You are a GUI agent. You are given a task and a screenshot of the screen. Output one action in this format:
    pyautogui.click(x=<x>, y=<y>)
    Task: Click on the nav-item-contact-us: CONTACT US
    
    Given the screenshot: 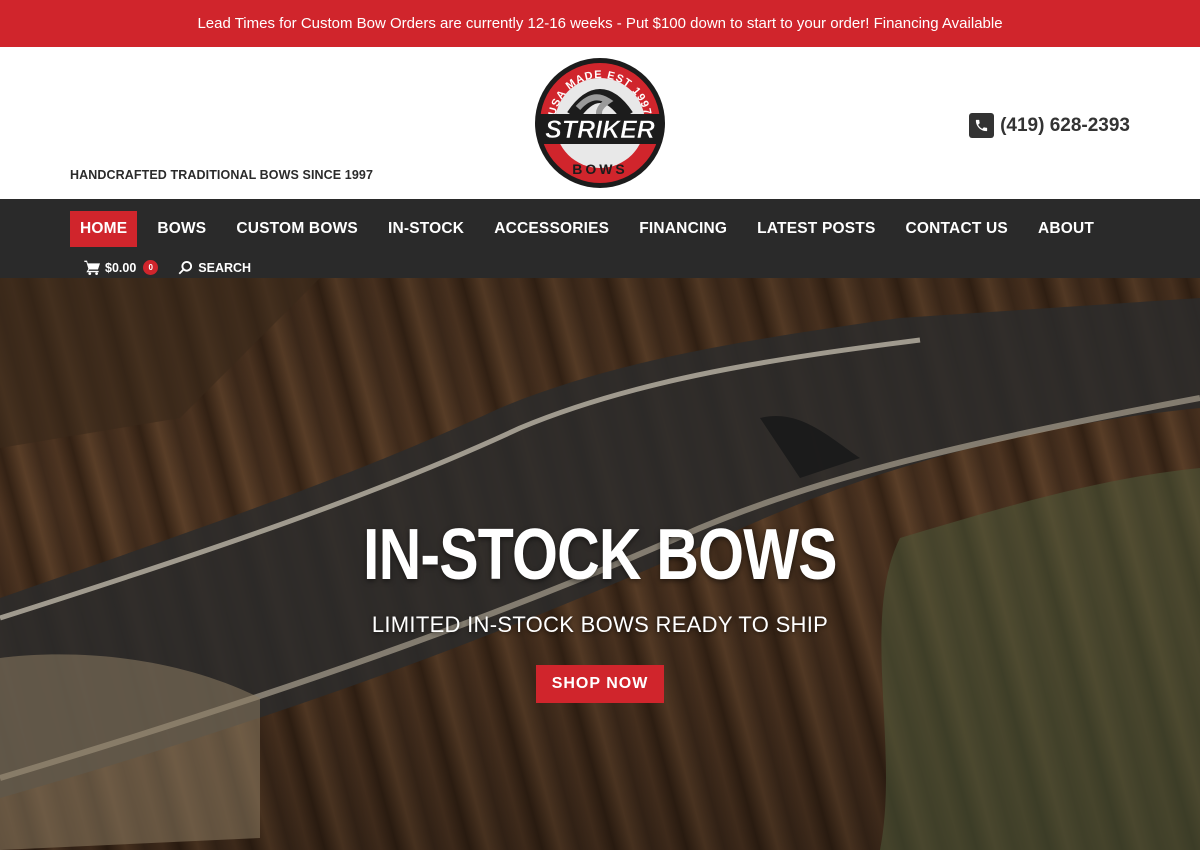 What is the action you would take?
    pyautogui.click(x=957, y=229)
    